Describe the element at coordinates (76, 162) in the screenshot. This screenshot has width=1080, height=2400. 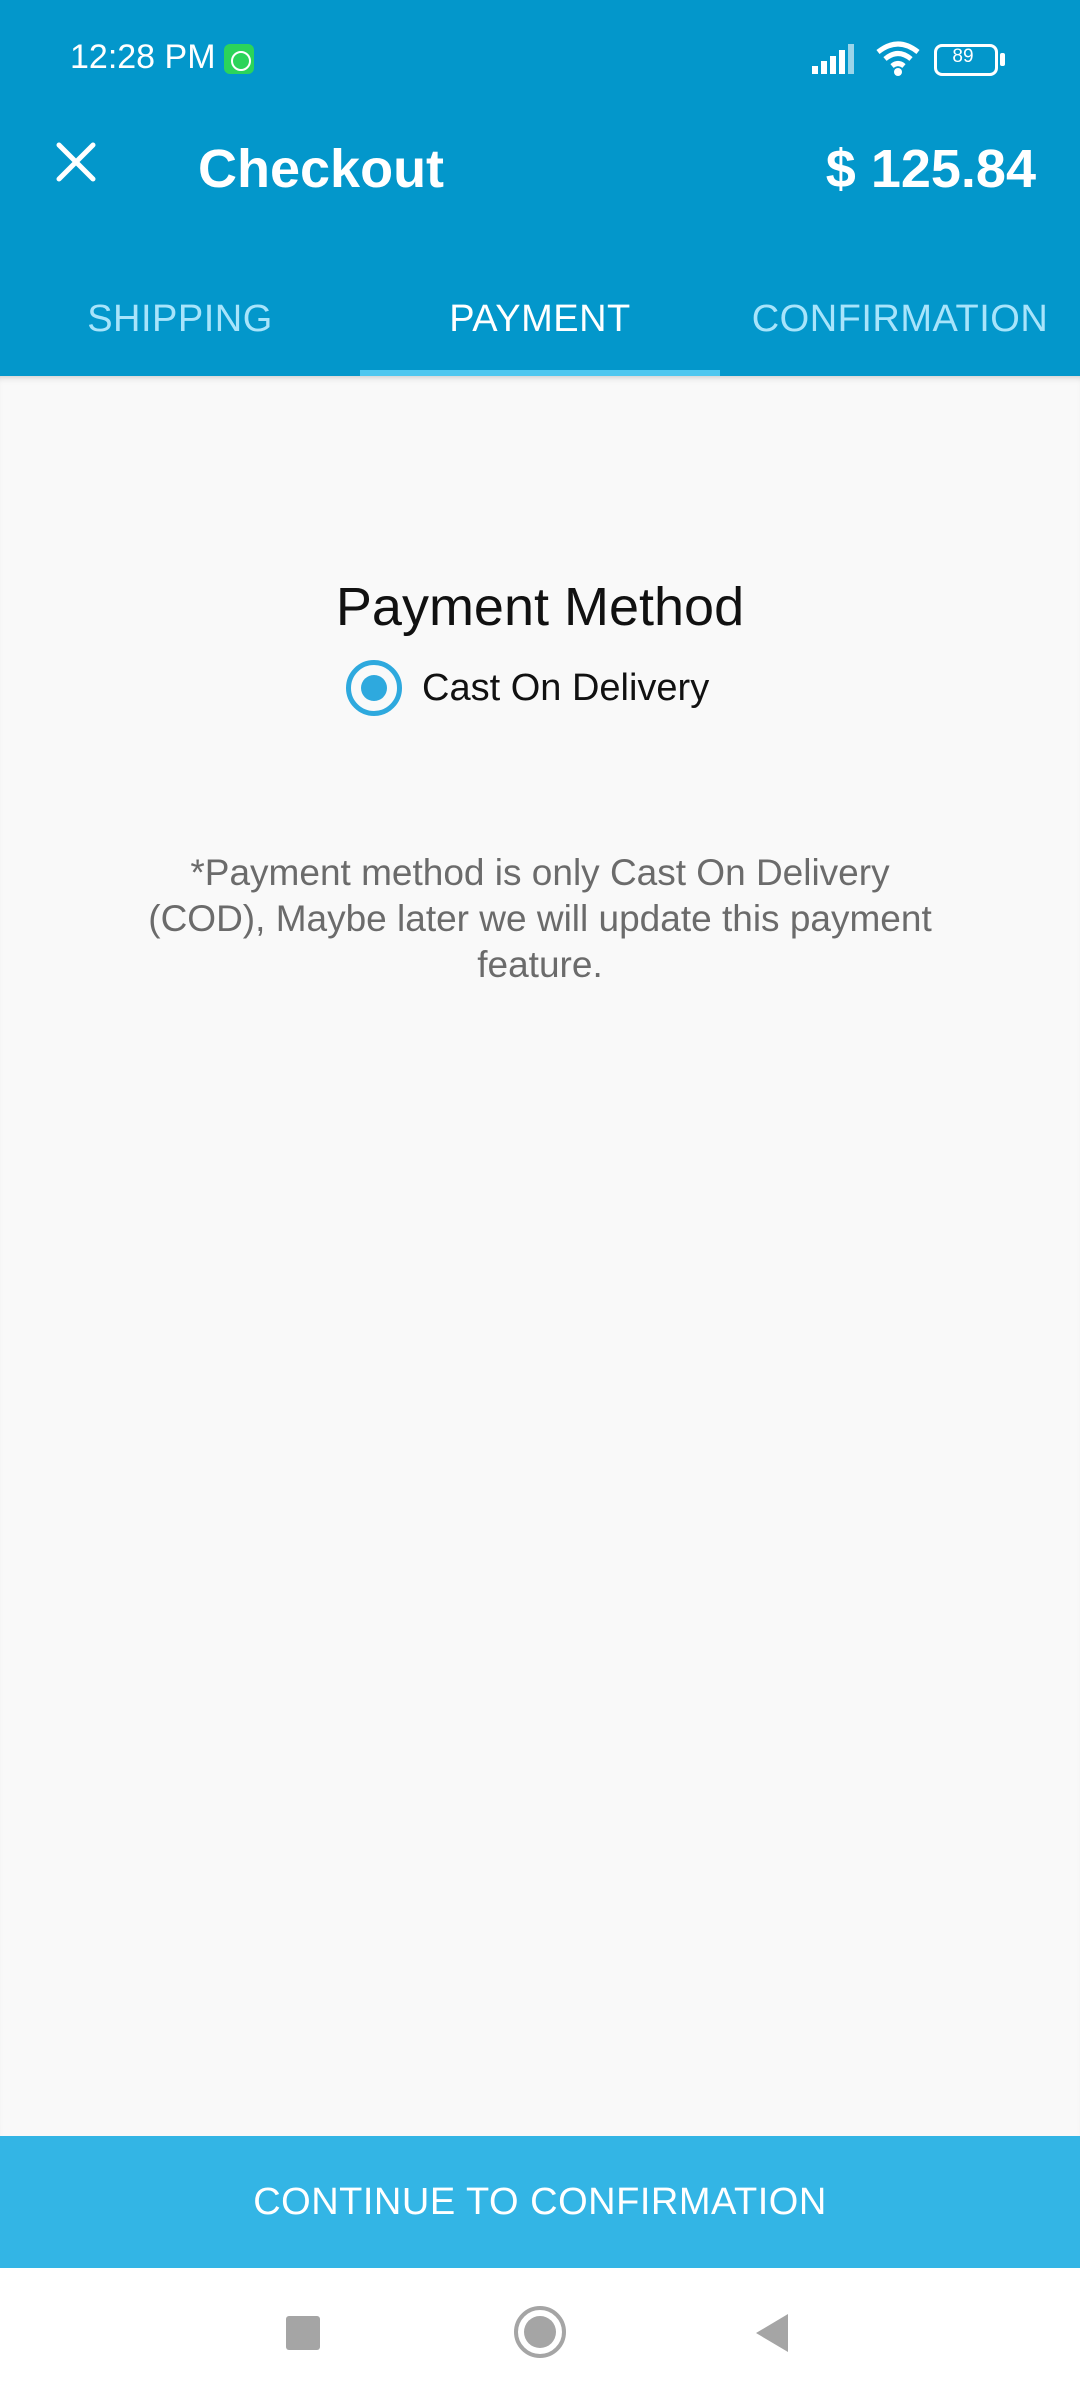
I see `close-icon` at that location.